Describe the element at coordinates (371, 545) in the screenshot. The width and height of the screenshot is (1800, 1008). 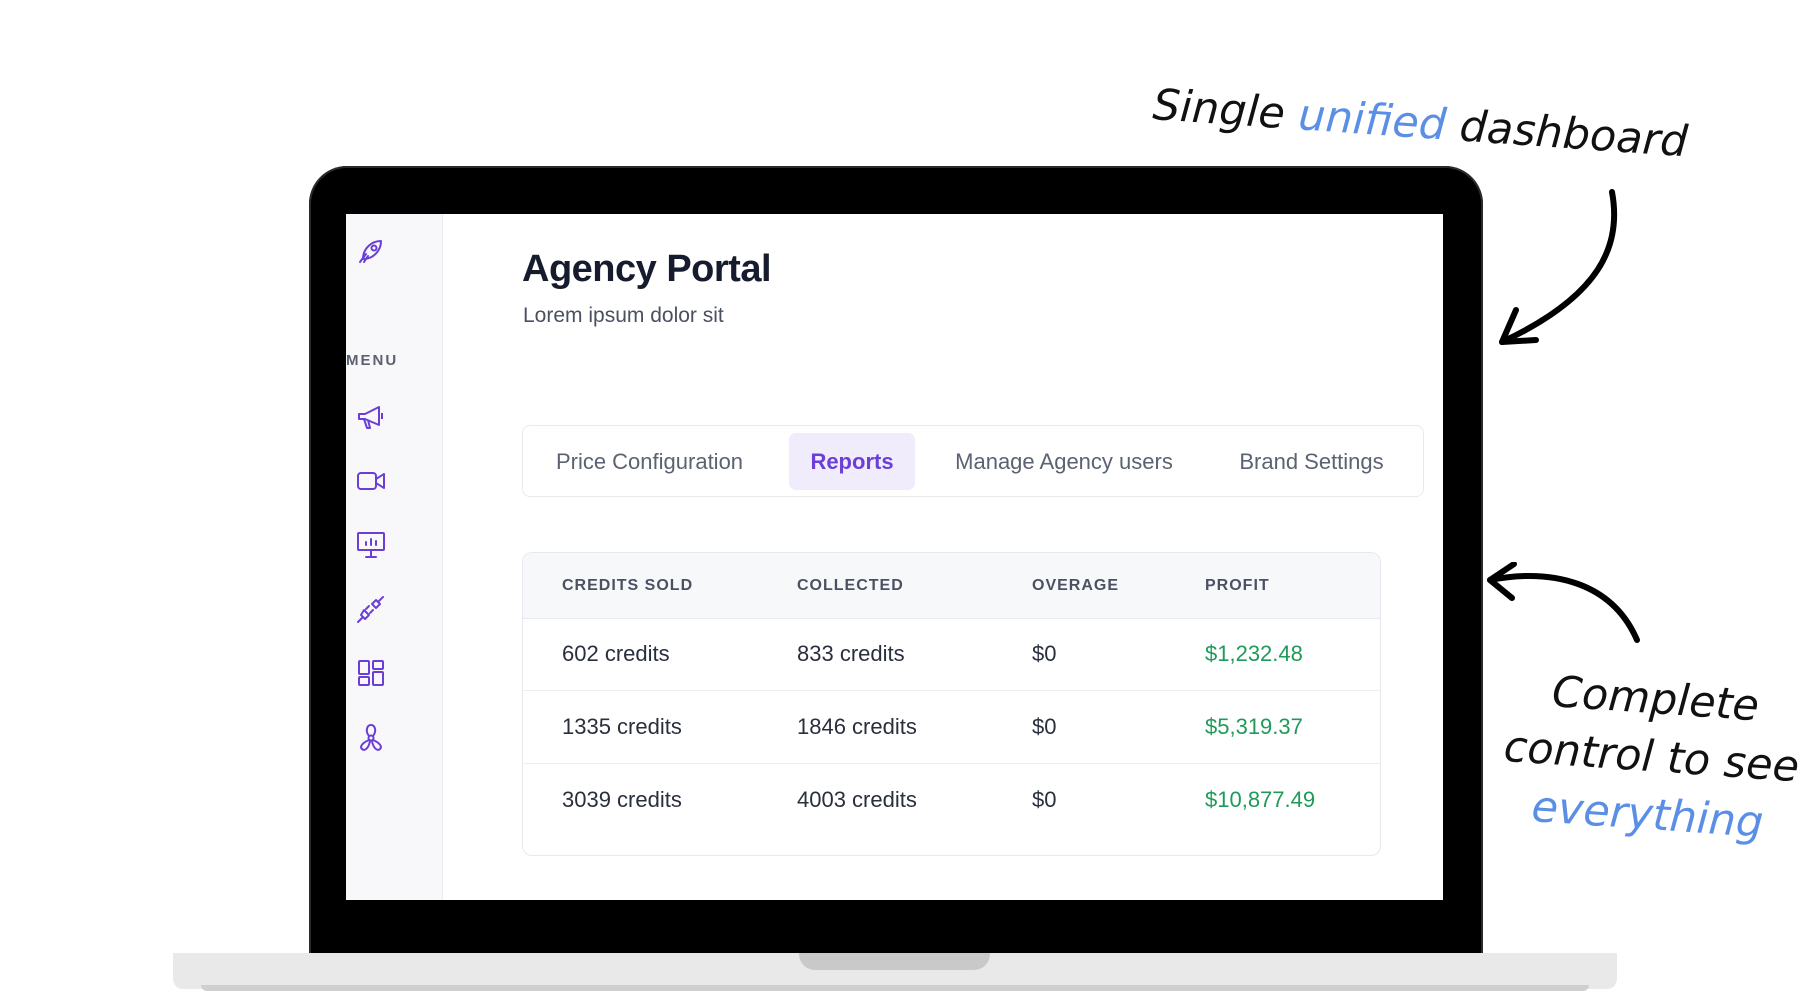
I see `presentation-icon` at that location.